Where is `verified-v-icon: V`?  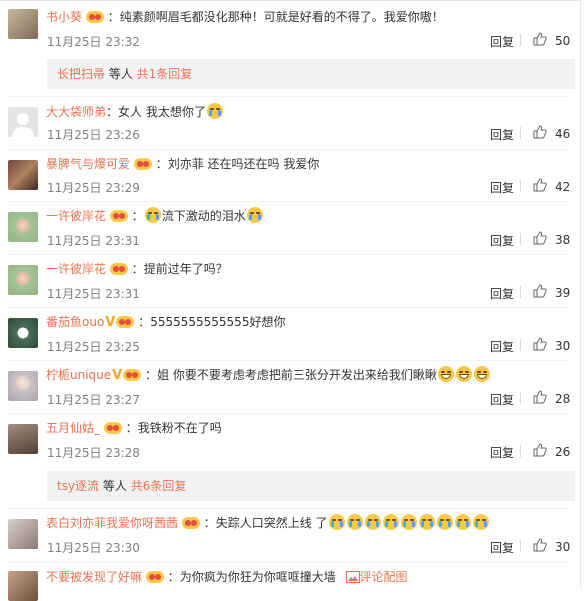
verified-v-icon: V is located at coordinates (110, 322).